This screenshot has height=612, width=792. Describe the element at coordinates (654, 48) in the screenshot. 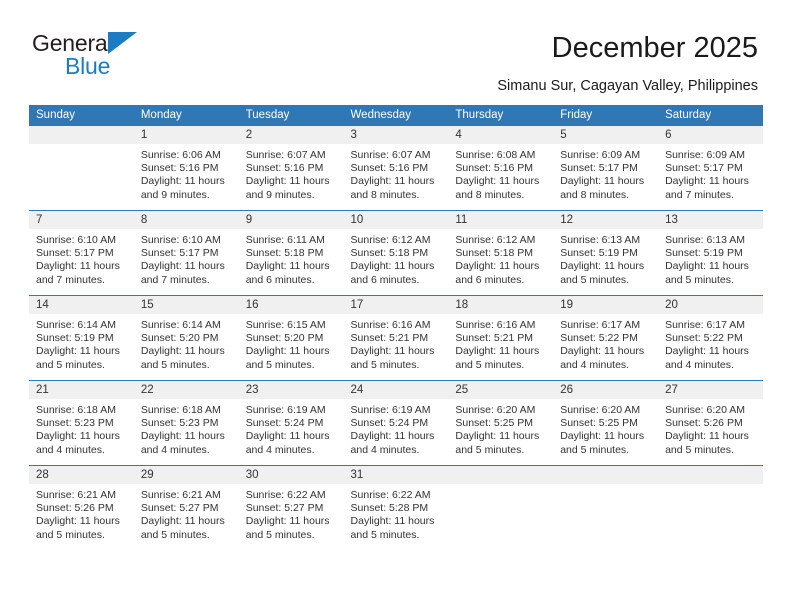

I see `page-title: December 2025` at that location.